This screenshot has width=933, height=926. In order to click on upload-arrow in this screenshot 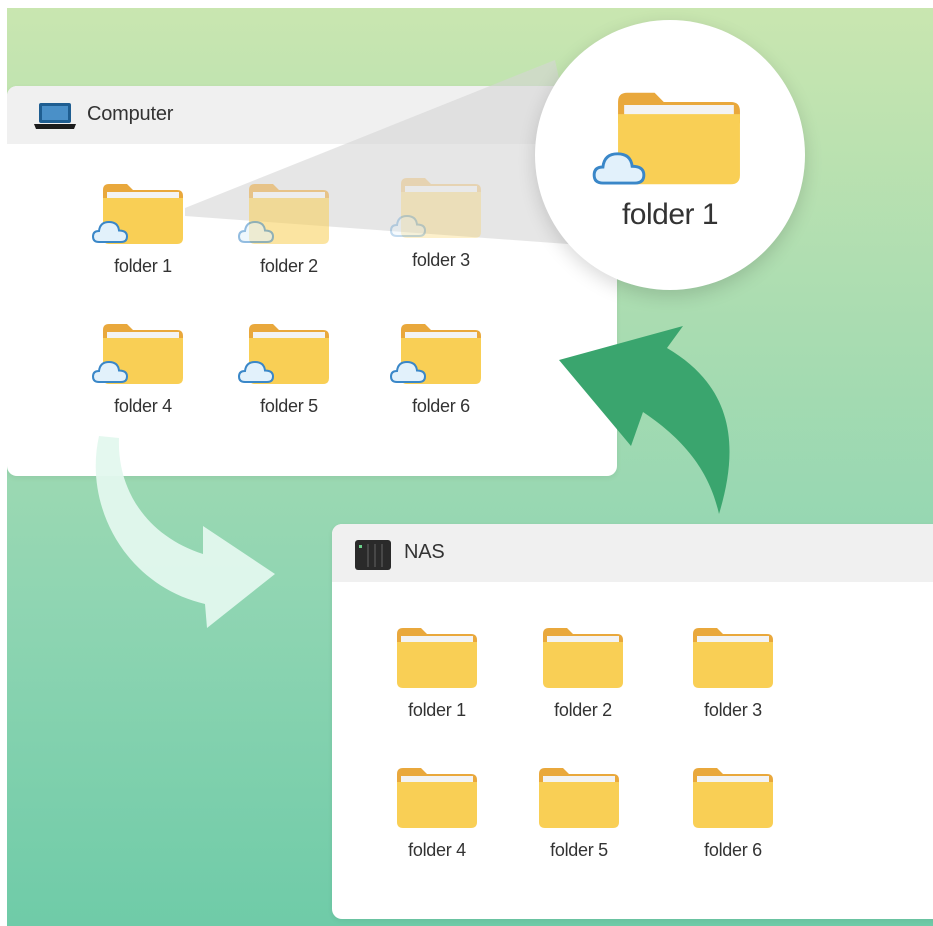, I will do `click(644, 420)`.